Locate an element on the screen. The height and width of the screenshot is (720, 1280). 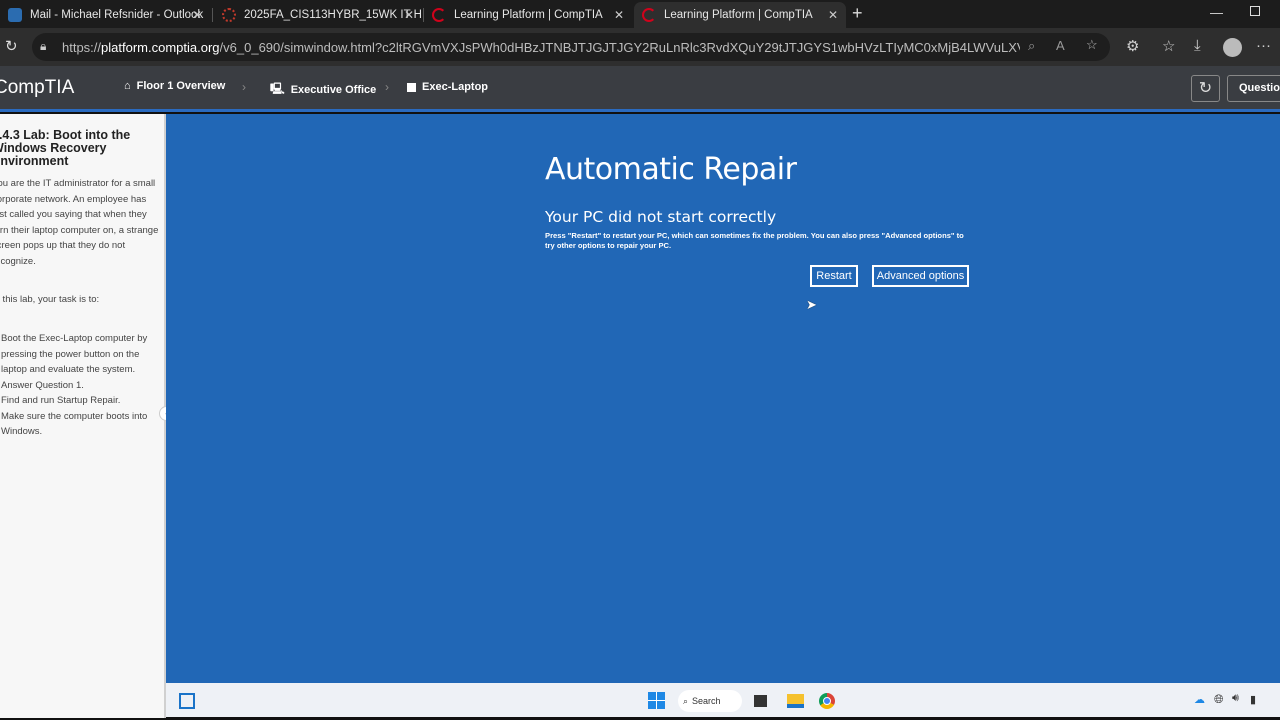
read-aloud-icon: A is located at coordinates (1060, 45).